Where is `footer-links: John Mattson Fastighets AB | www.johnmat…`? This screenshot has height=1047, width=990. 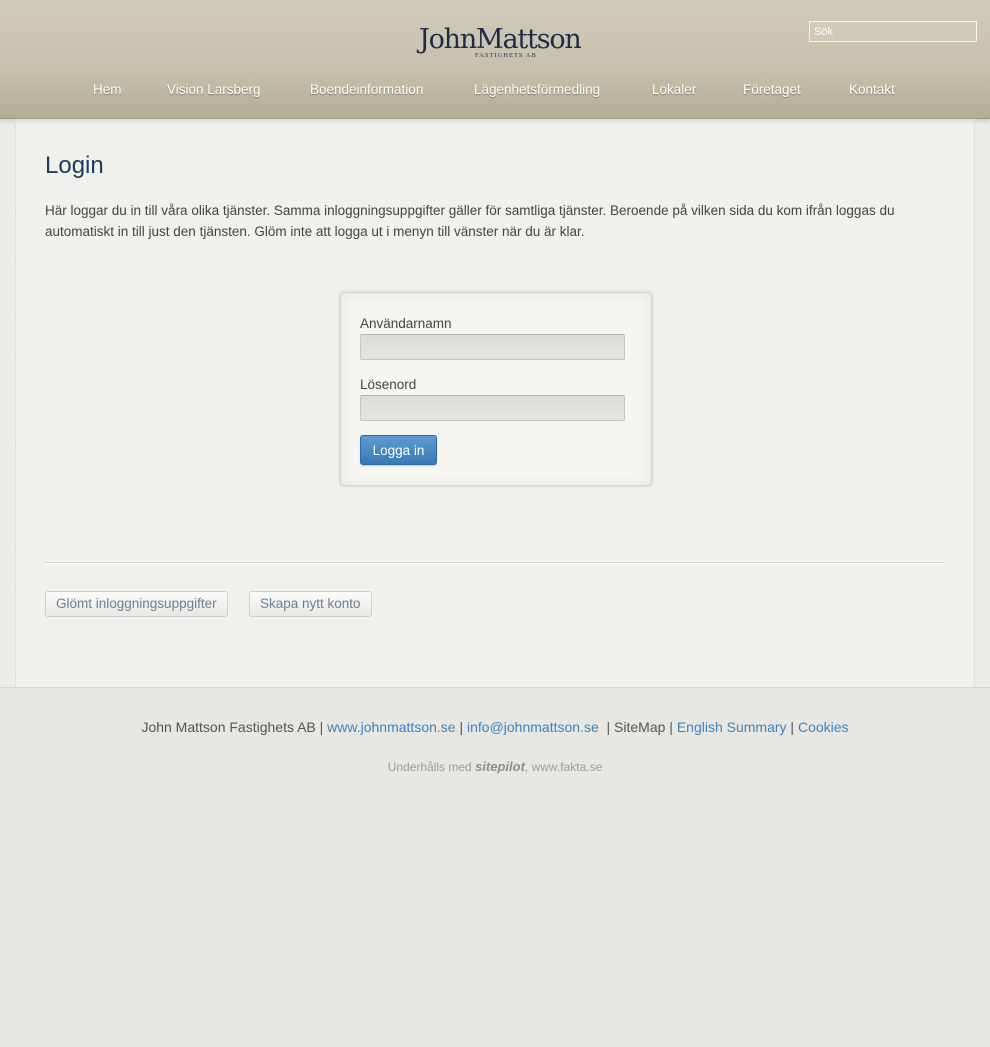
footer-links: John Mattson Fastighets AB | www.johnmat… is located at coordinates (495, 727).